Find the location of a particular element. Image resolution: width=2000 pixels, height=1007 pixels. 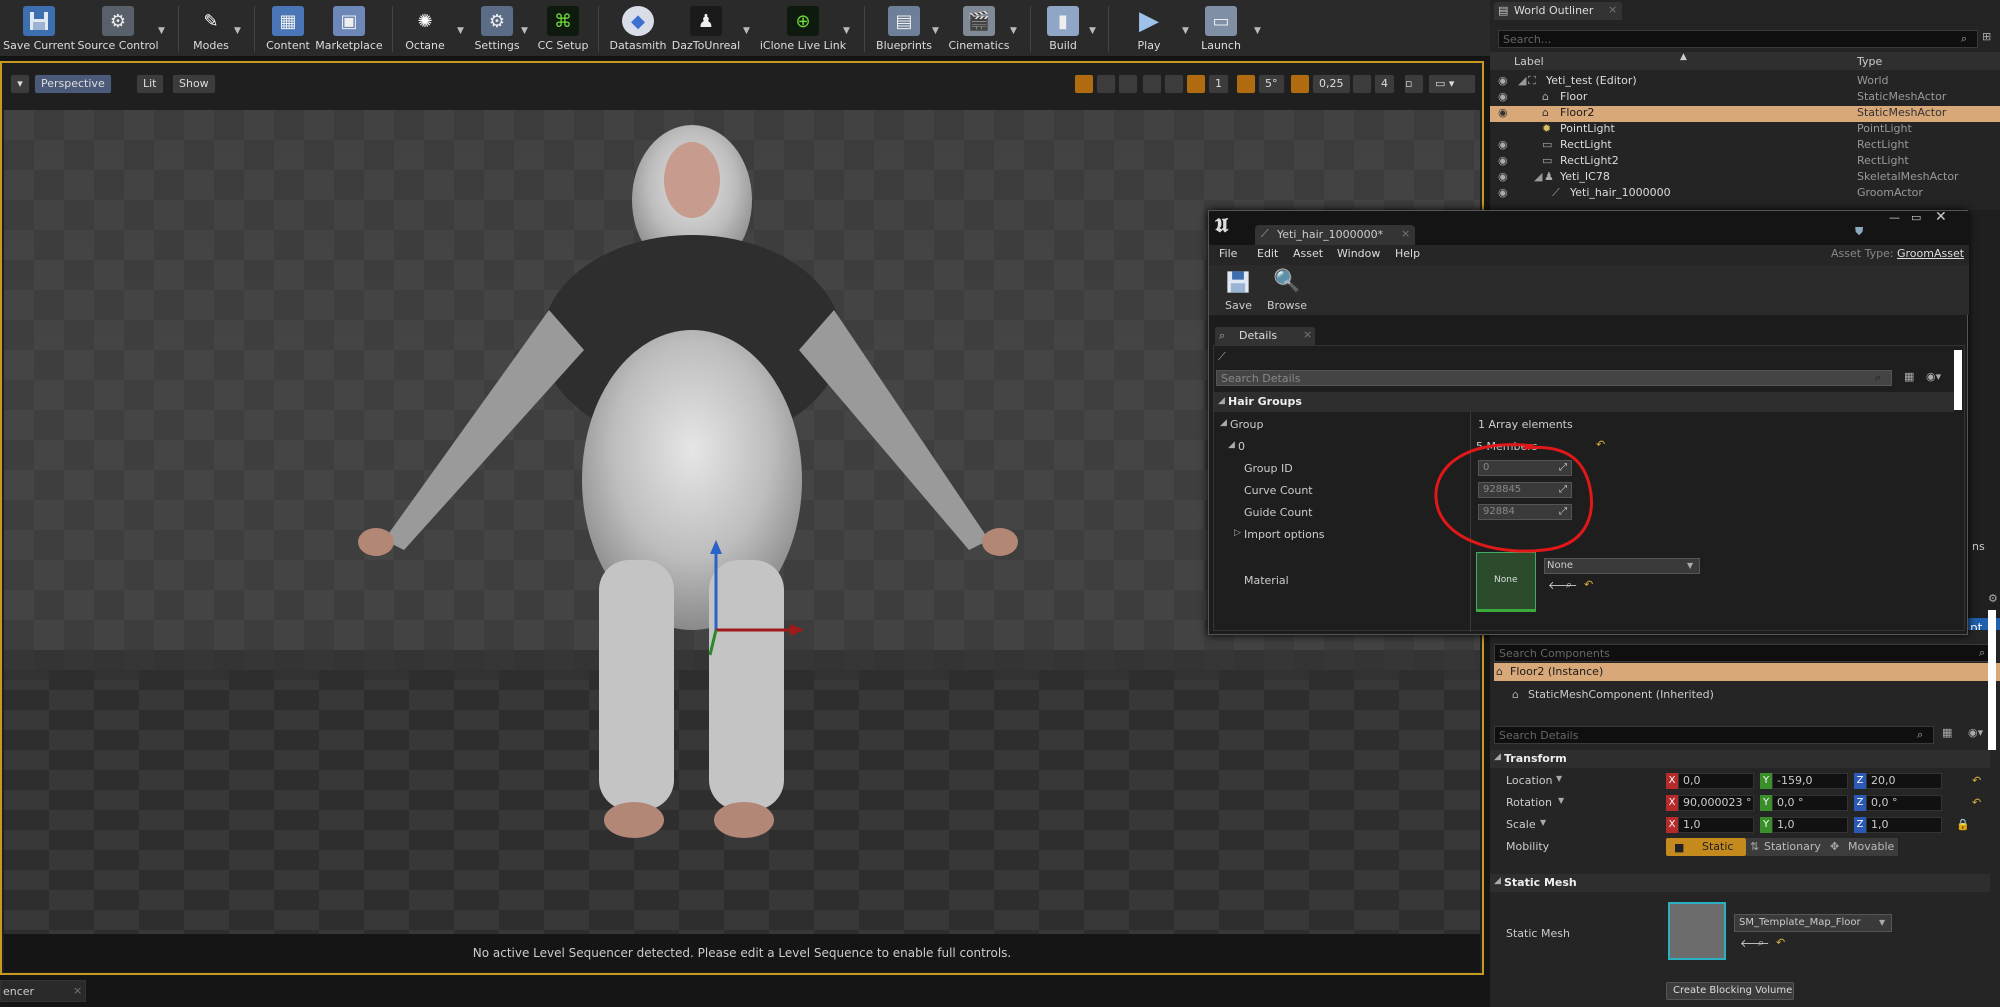

mobility-static-button: ■ Static is located at coordinates (1706, 847).